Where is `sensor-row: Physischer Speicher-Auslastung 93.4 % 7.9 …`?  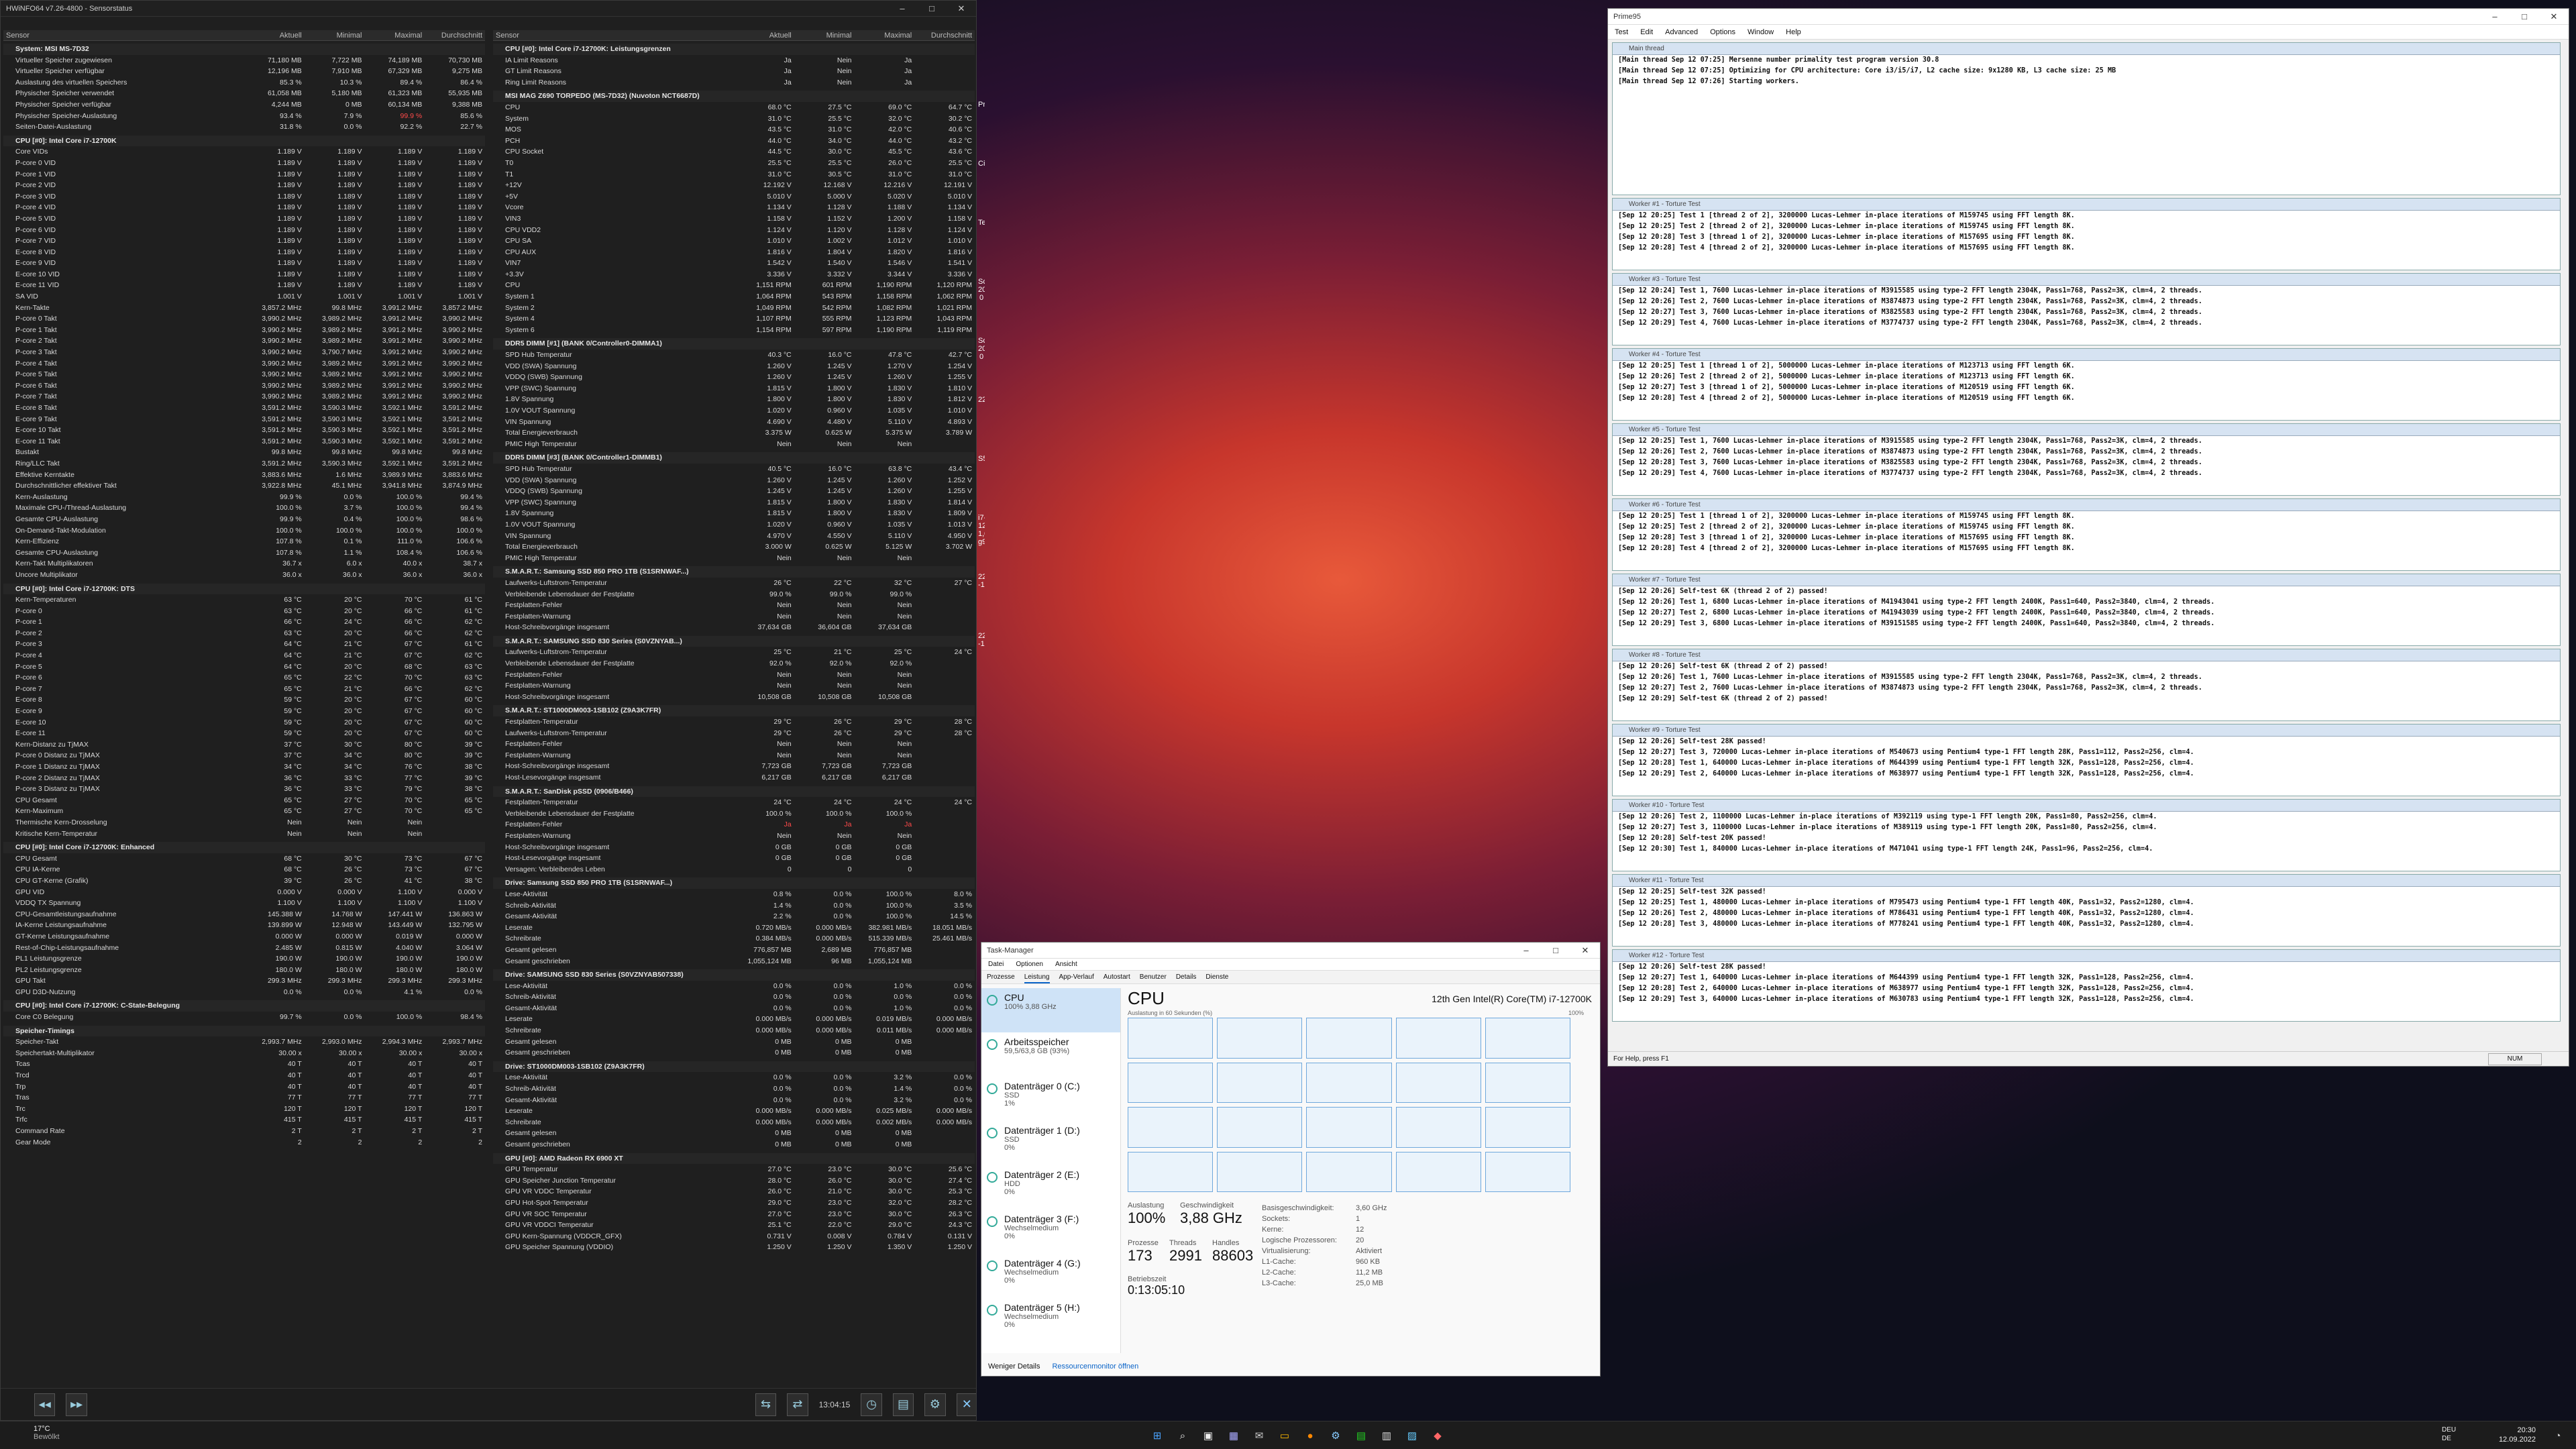 sensor-row: Physischer Speicher-Auslastung 93.4 % 7.9 … is located at coordinates (244, 116).